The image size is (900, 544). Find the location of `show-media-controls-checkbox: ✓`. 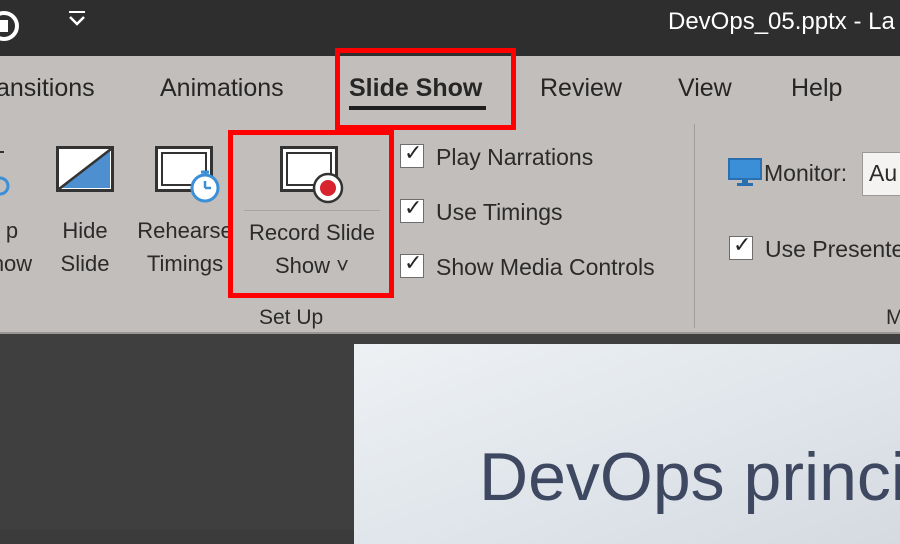

show-media-controls-checkbox: ✓ is located at coordinates (412, 264).